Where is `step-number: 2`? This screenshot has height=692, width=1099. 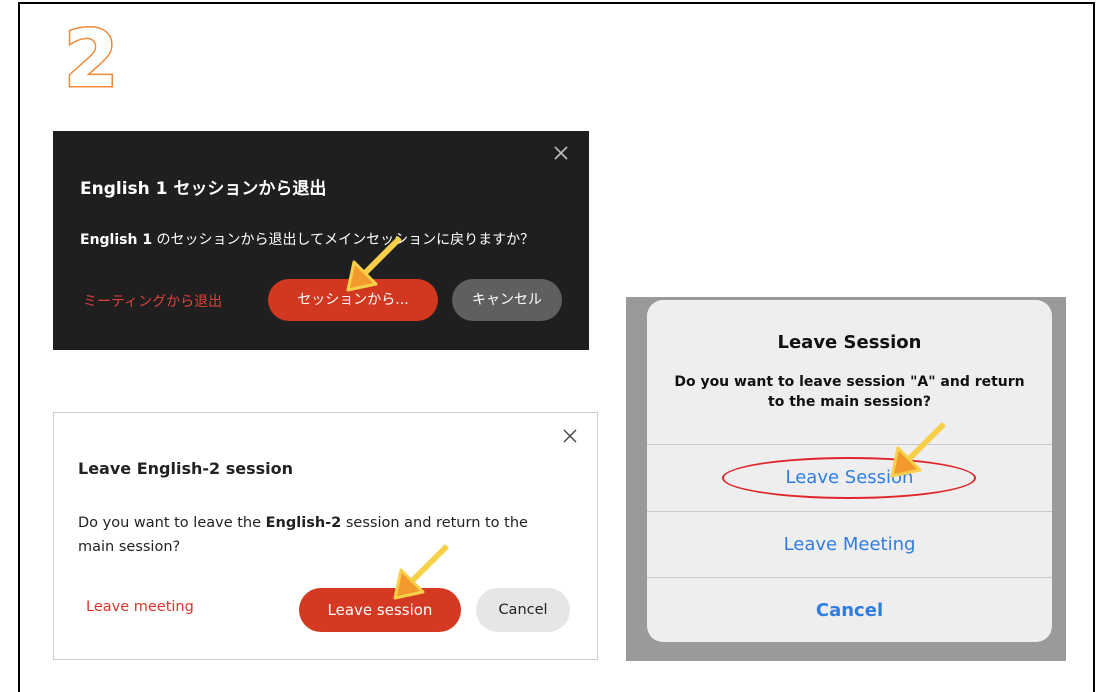
step-number: 2 is located at coordinates (90, 60).